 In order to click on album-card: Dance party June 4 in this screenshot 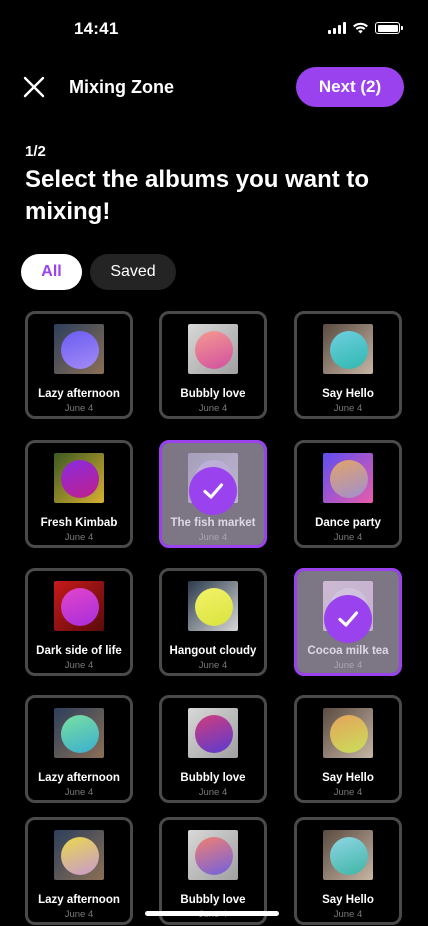, I will do `click(348, 494)`.